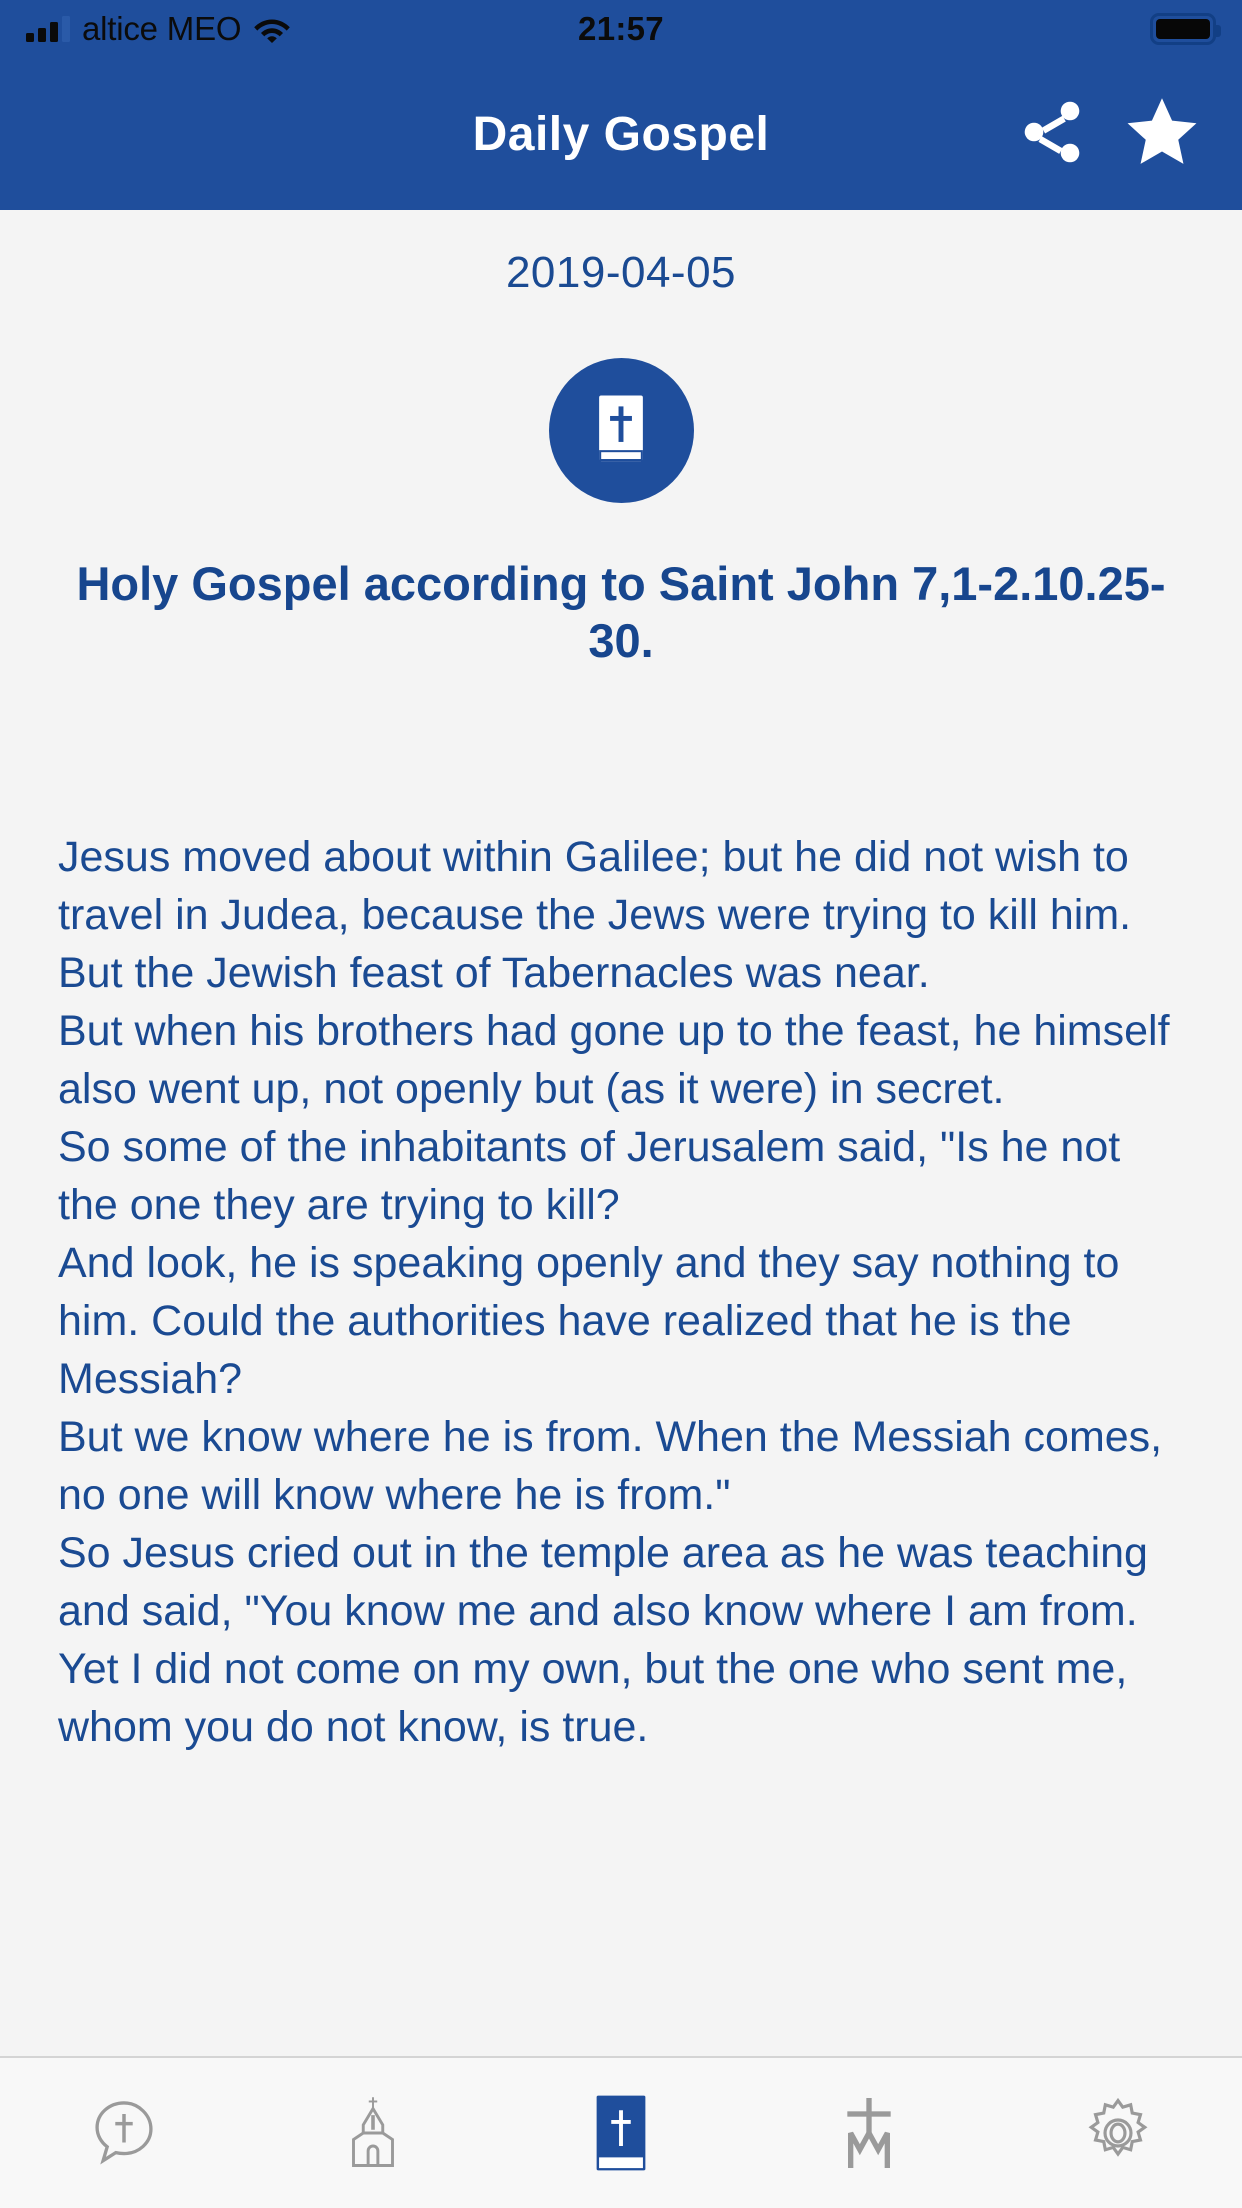 The image size is (1242, 2208). I want to click on emblem-container, so click(621, 430).